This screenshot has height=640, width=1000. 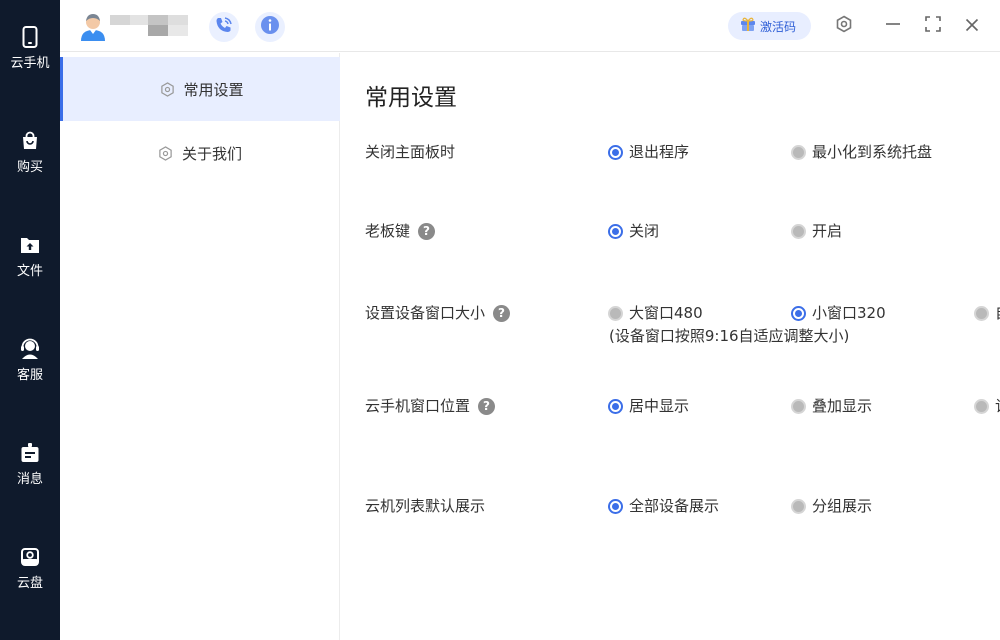 I want to click on setting-label-text: 云手机窗口位置, so click(x=418, y=406).